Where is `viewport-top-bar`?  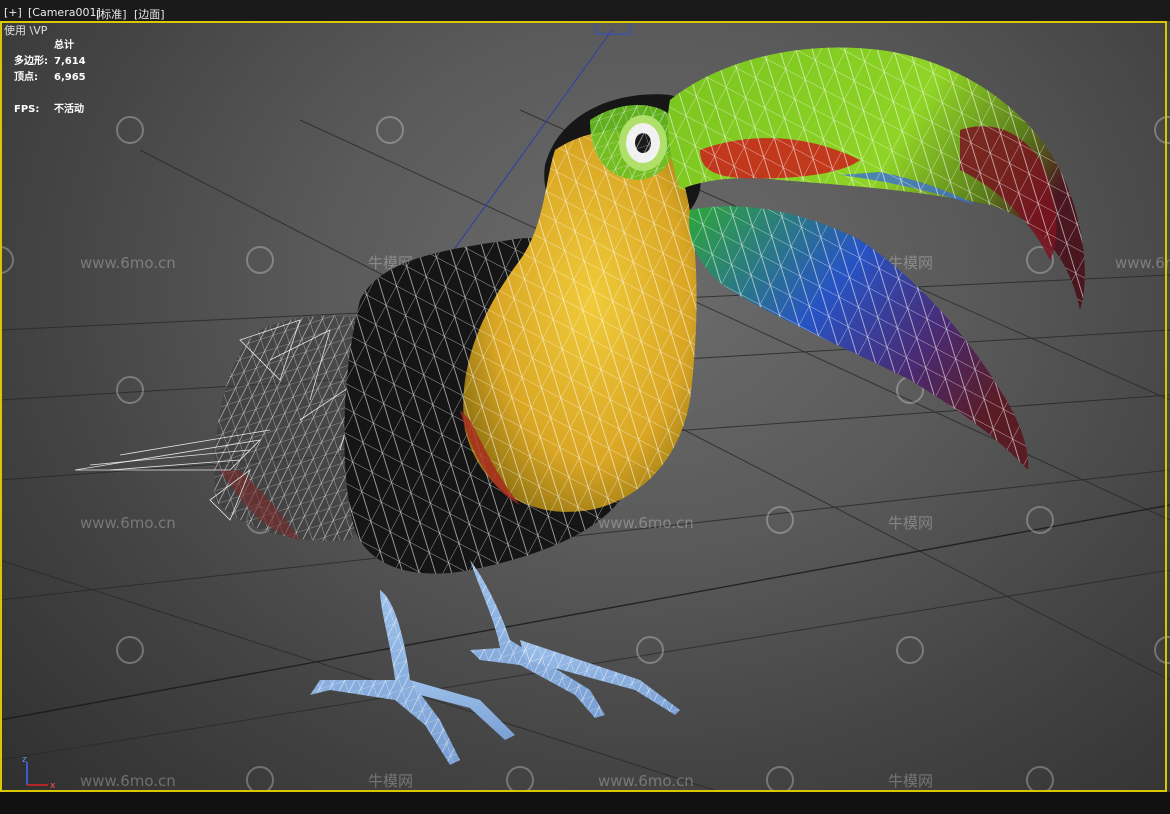
viewport-top-bar is located at coordinates (585, 10).